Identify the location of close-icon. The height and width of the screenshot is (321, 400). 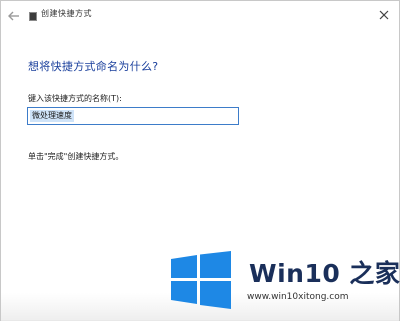
(384, 15).